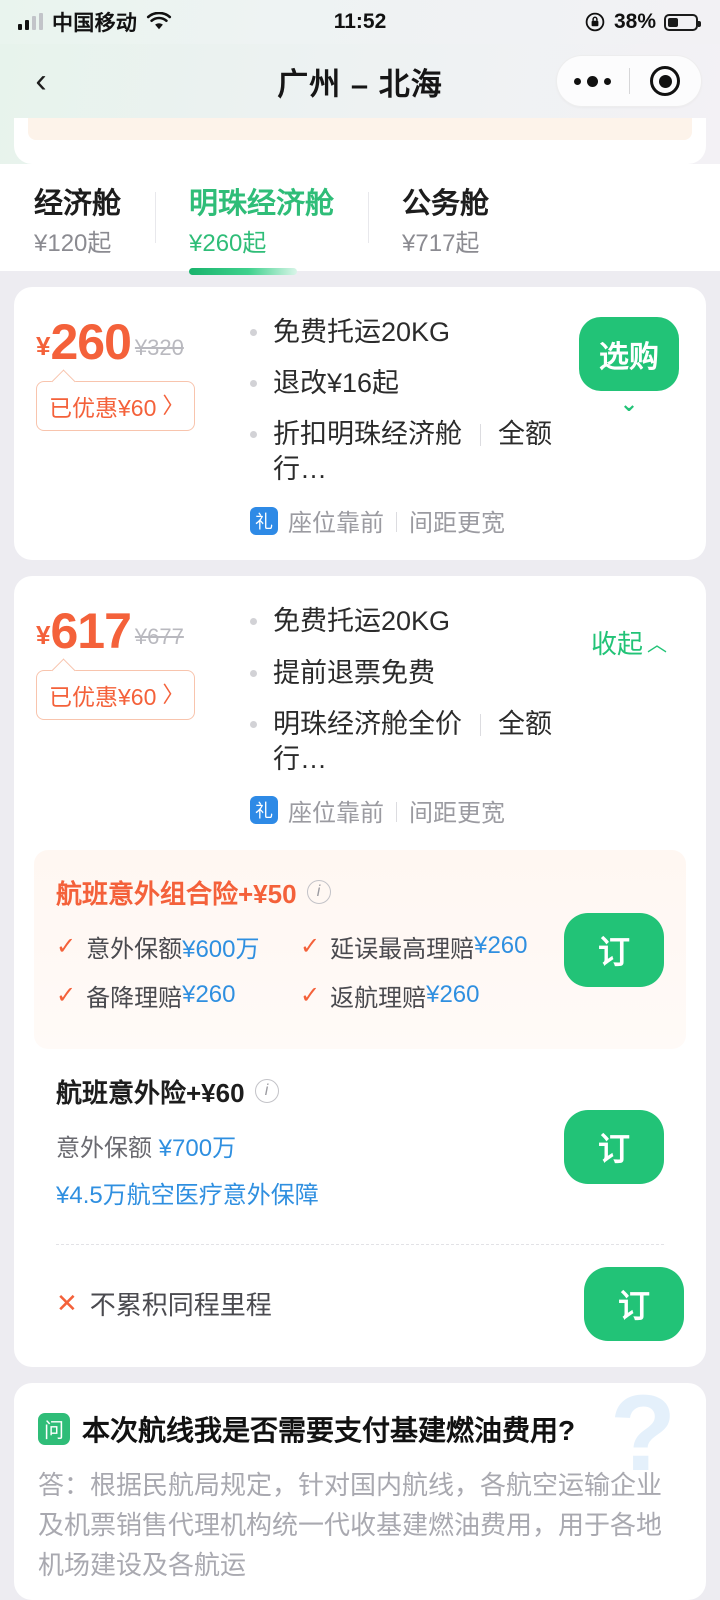 This screenshot has width=720, height=1600. Describe the element at coordinates (360, 22) in the screenshot. I see `status-bar: 中国移动 11:52 38%` at that location.